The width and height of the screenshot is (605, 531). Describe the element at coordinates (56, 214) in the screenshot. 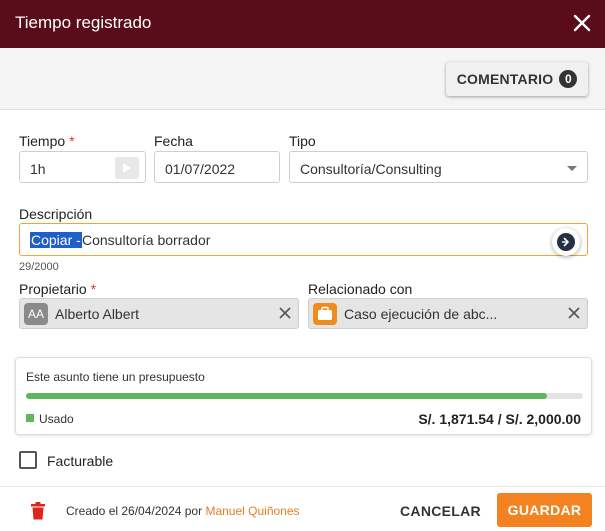

I see `descripcion-label: Descripción` at that location.